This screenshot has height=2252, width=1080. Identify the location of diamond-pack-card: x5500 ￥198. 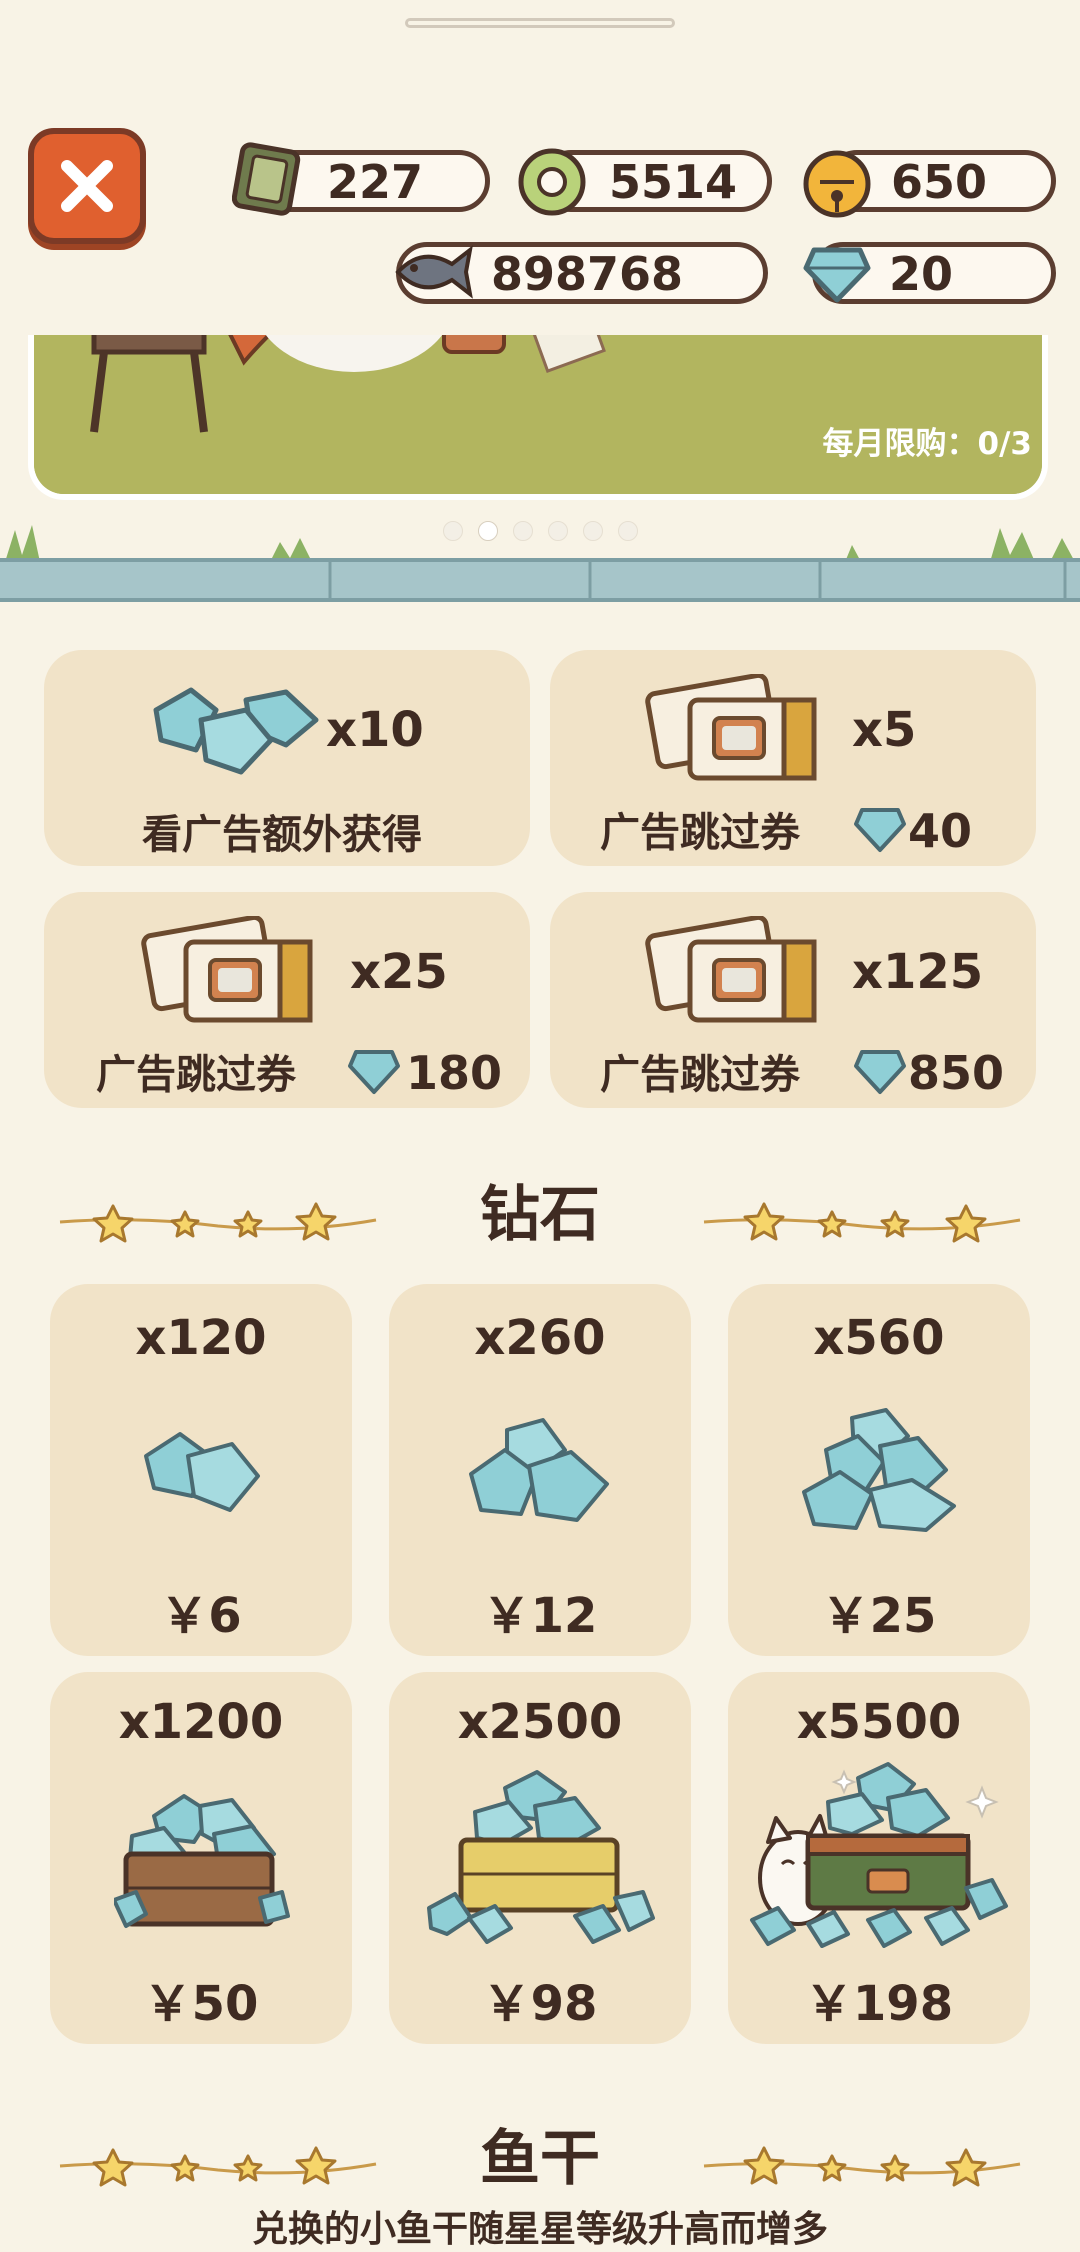
(879, 1858).